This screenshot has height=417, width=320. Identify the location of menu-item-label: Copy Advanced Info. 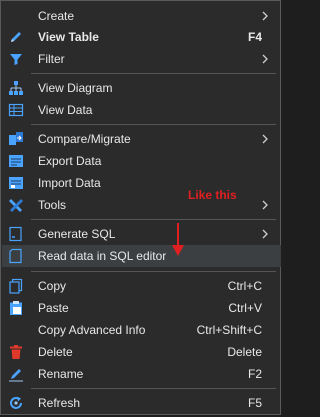
(92, 330).